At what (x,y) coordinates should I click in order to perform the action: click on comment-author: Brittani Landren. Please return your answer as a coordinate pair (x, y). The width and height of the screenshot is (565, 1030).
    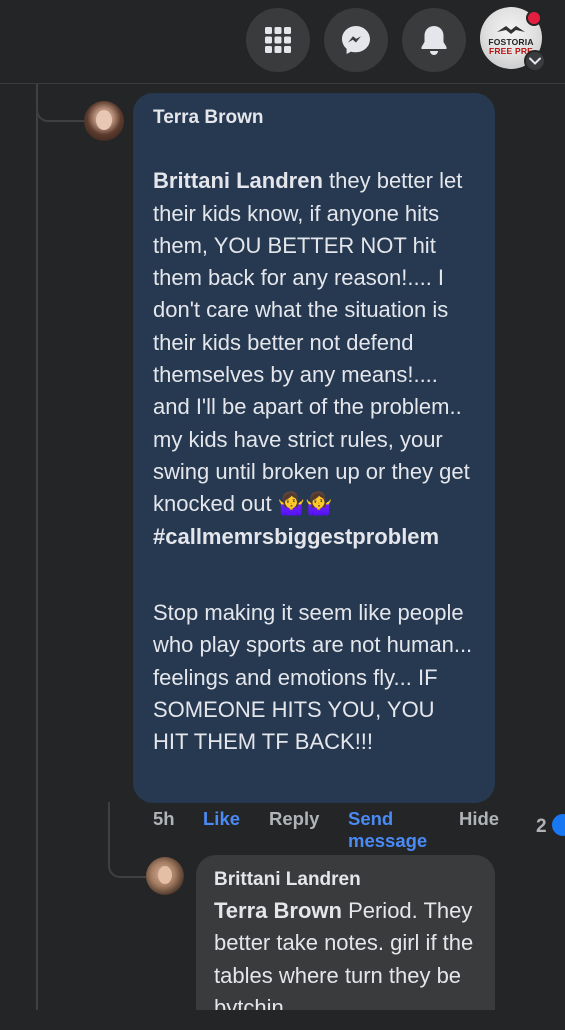
    Looking at the image, I should click on (345, 880).